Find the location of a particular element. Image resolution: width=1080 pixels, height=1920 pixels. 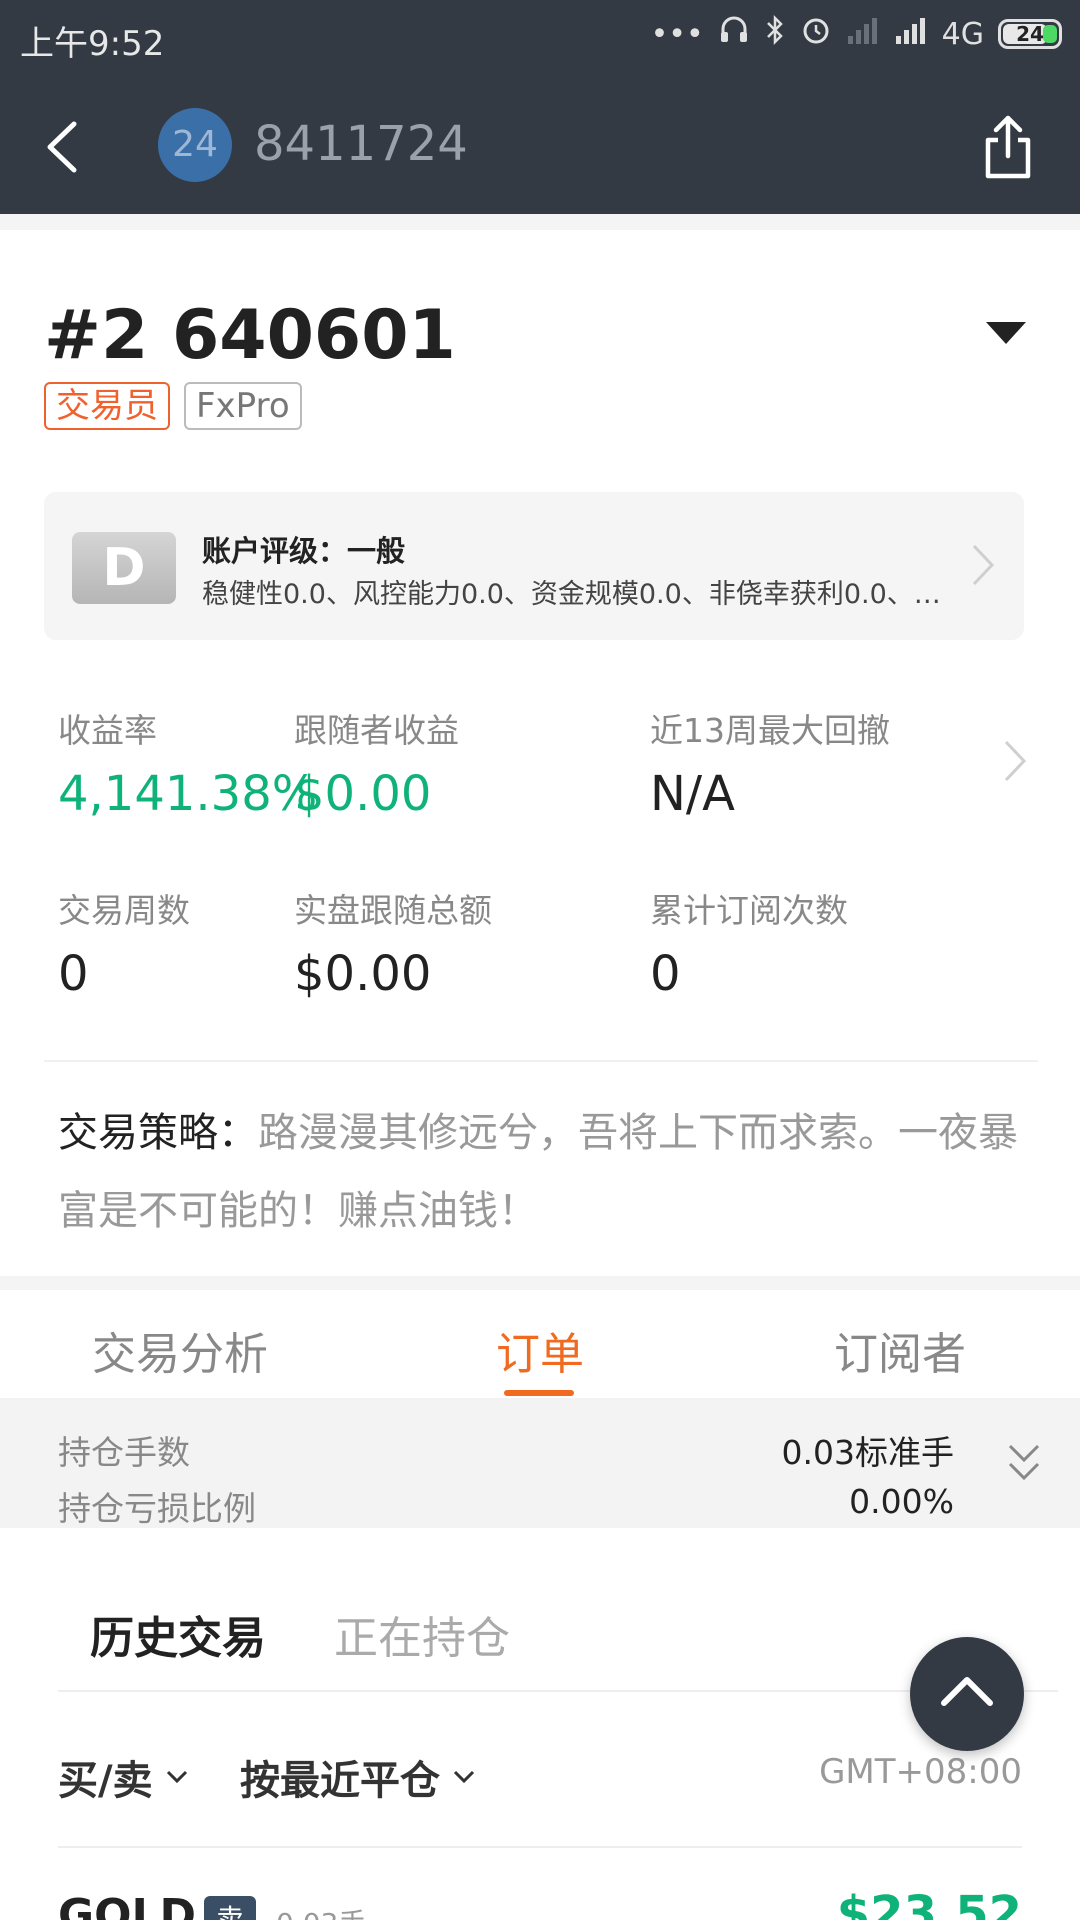

back-arrow-icon is located at coordinates (62, 147).